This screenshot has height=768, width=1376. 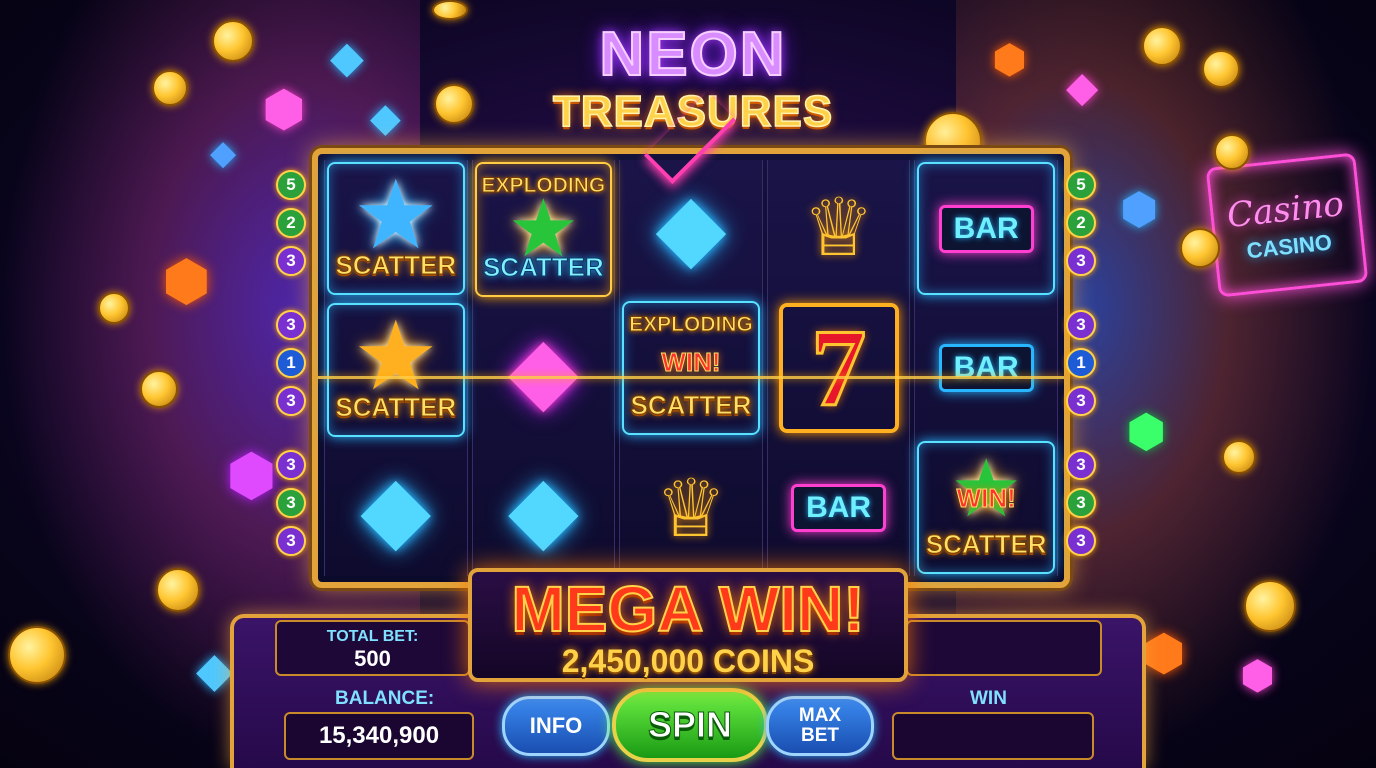 I want to click on seven-symbol: 7, so click(x=839, y=368).